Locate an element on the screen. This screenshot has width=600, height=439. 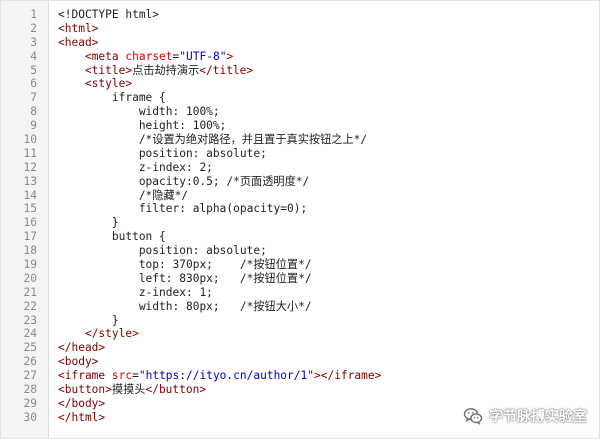
code-token: > is located at coordinates (230, 56).